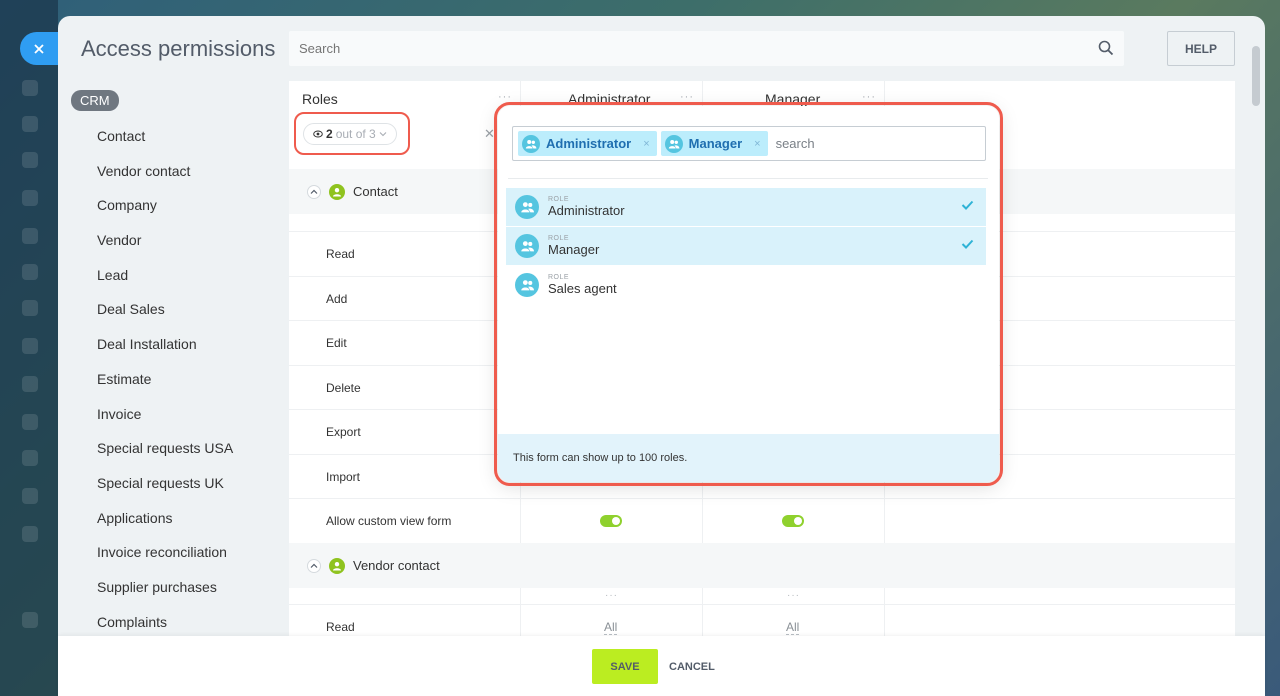 This screenshot has width=1280, height=696. Describe the element at coordinates (586, 210) in the screenshot. I see `role-name: Administrator` at that location.